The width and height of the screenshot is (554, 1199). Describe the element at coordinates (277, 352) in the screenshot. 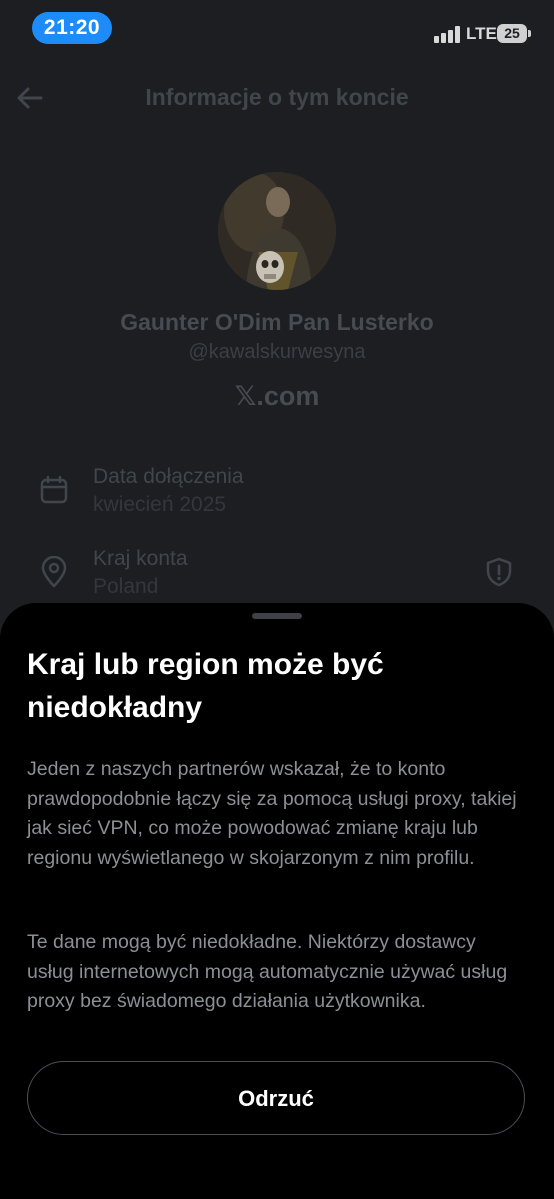

I see `profile-handle: @kawalskurwesyna` at that location.